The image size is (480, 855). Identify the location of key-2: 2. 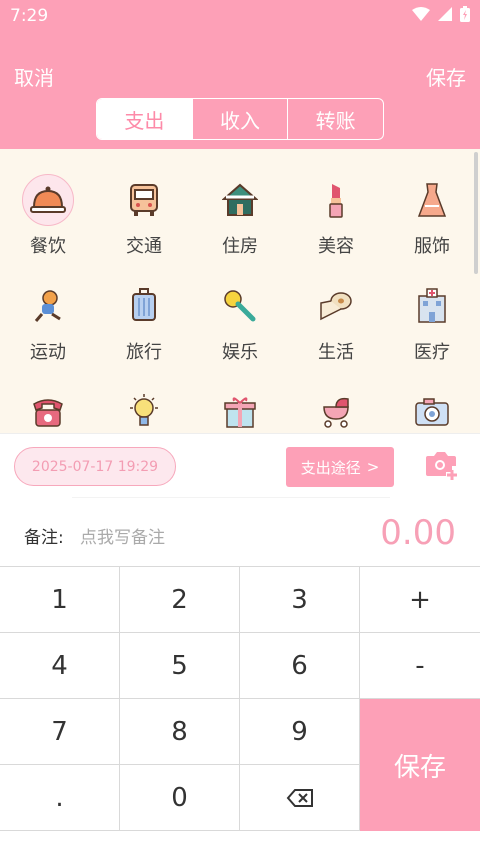
(180, 600).